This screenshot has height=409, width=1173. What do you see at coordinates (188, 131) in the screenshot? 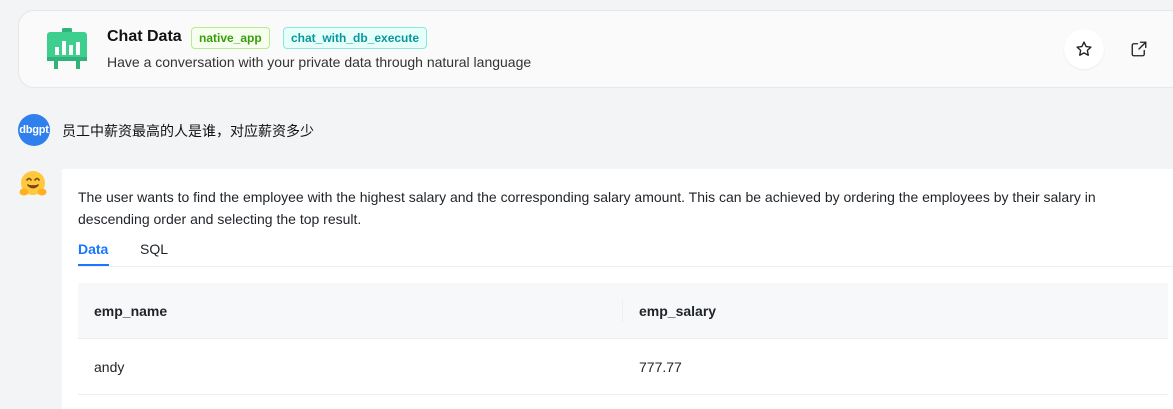
I see `user-message: 员工中薪资最高的人是谁，对应薪资多少` at bounding box center [188, 131].